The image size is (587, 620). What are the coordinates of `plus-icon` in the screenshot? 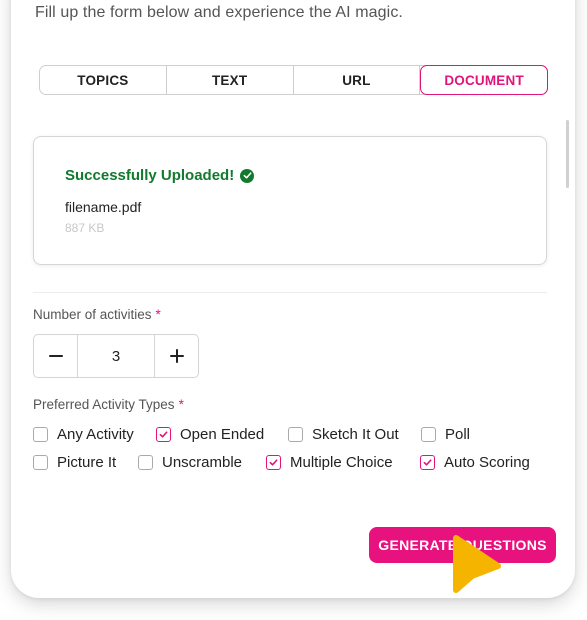 It's located at (176, 356).